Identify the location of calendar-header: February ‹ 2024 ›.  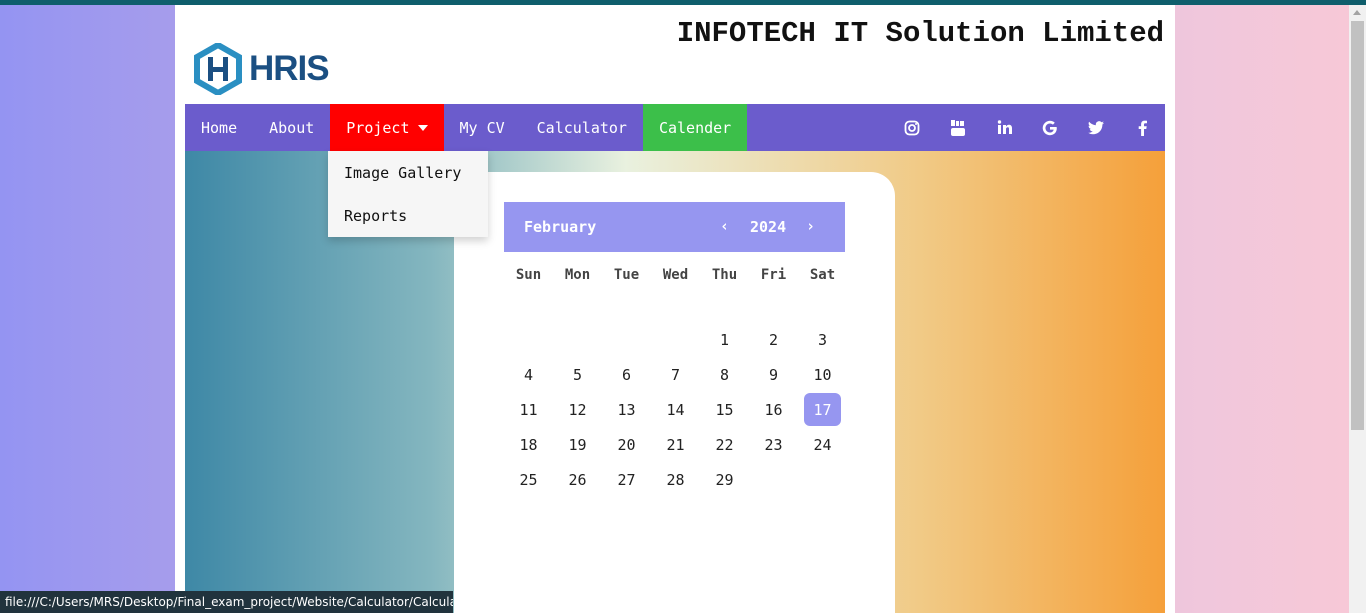
(674, 227).